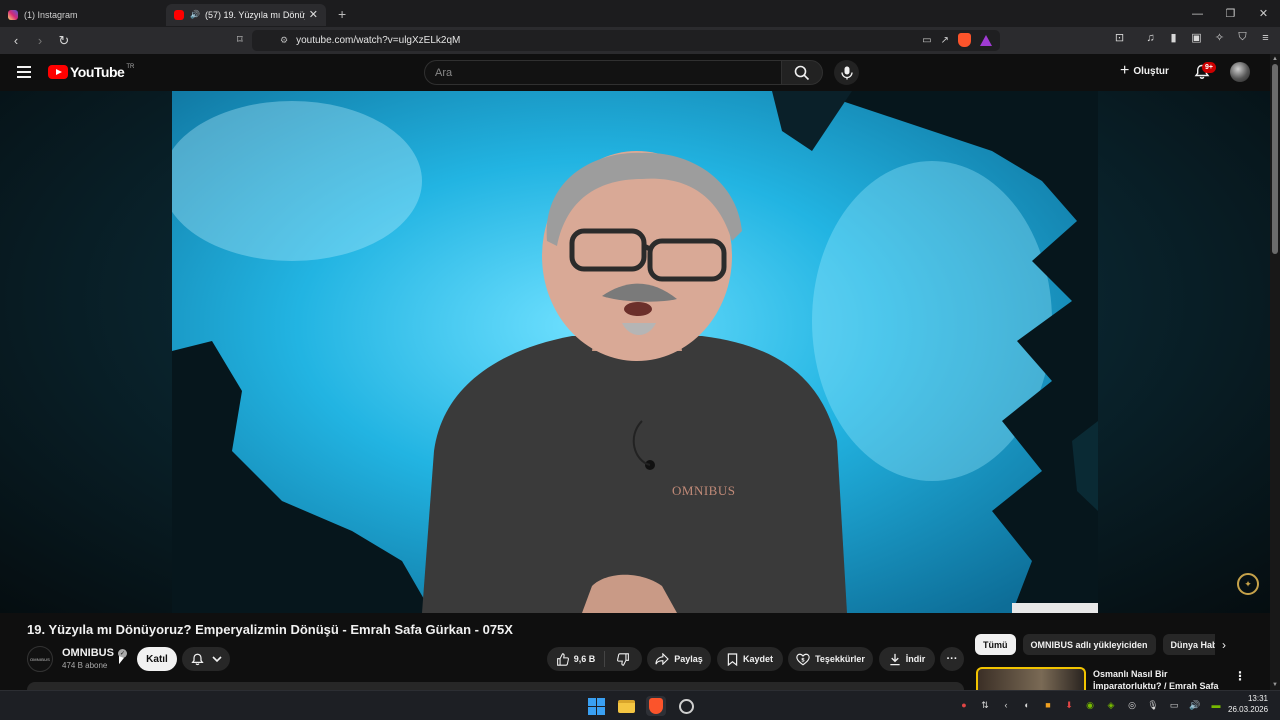 The image size is (1280, 720). I want to click on channel-name-row: OMNIBUS ✓, so click(94, 653).